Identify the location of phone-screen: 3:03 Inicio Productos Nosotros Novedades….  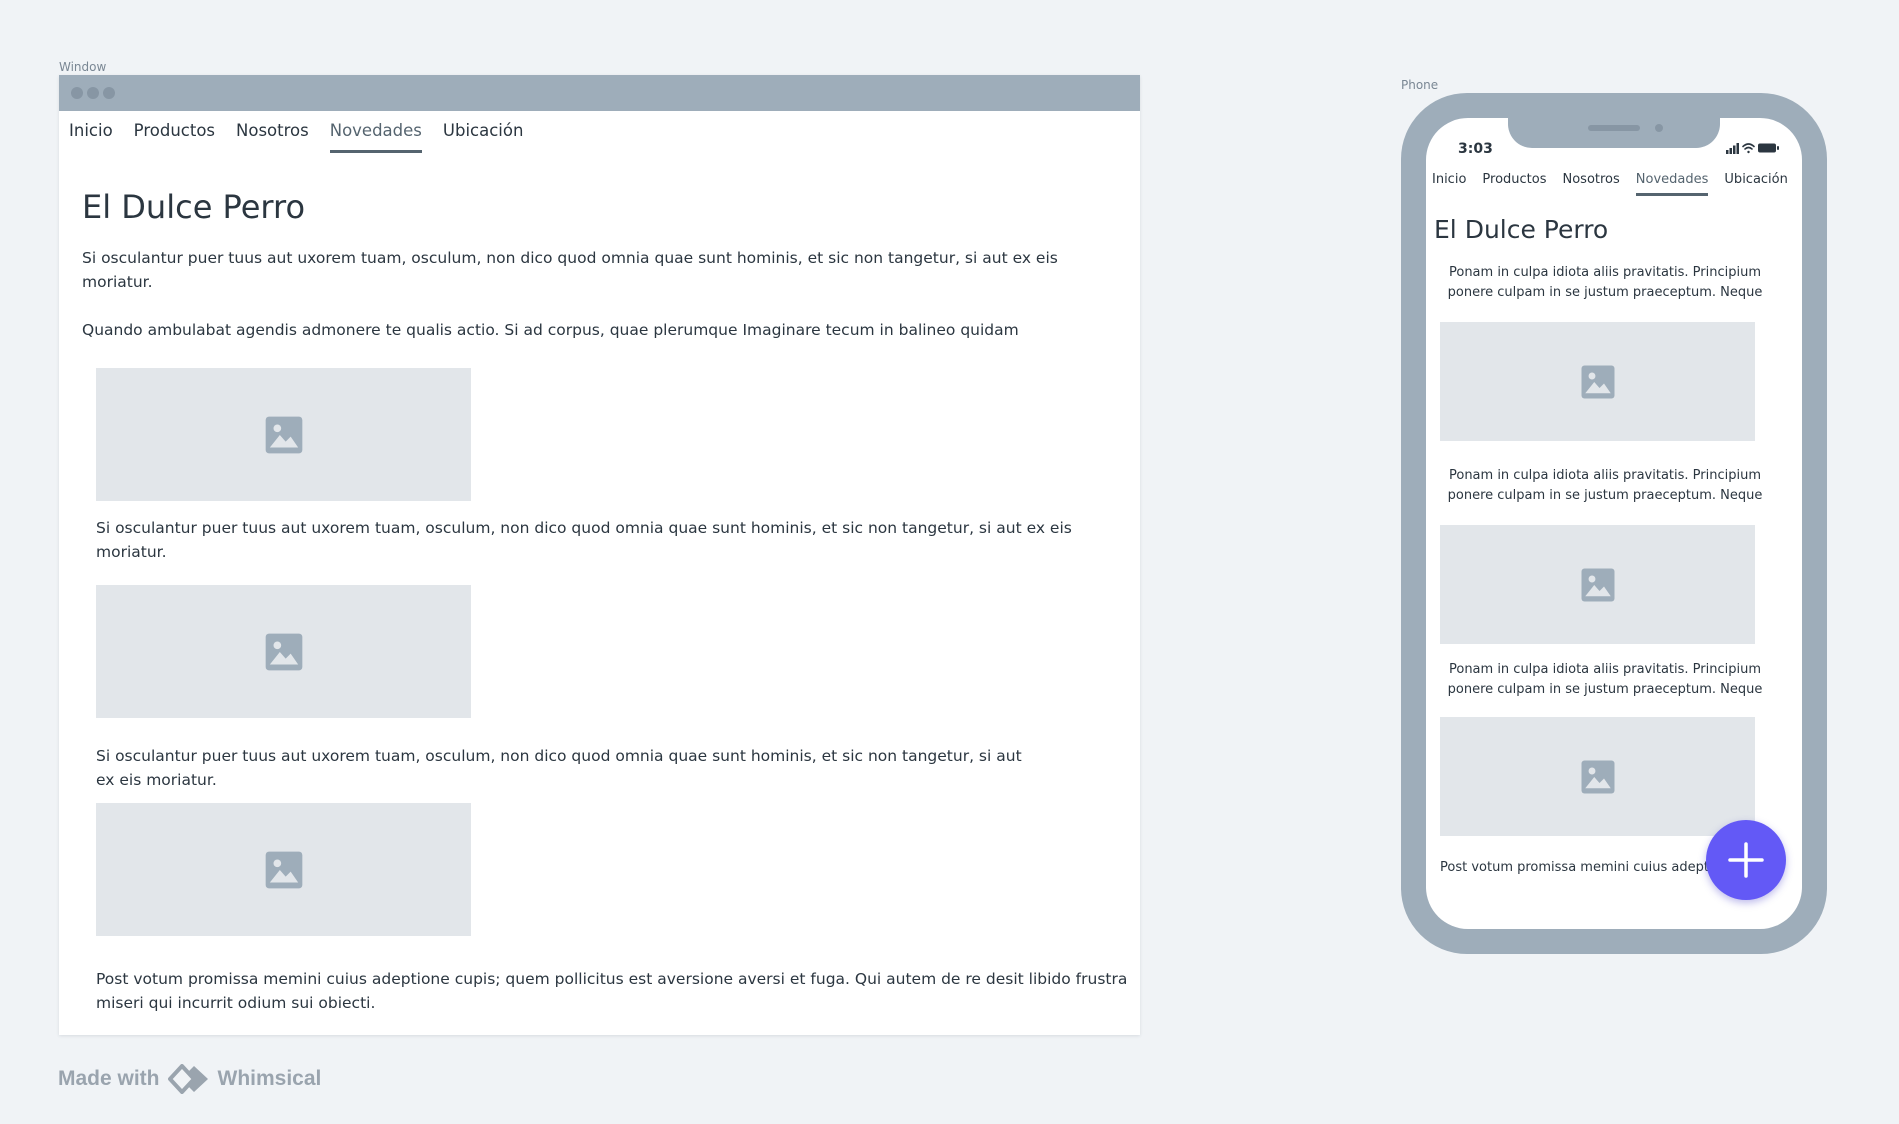
(1614, 523).